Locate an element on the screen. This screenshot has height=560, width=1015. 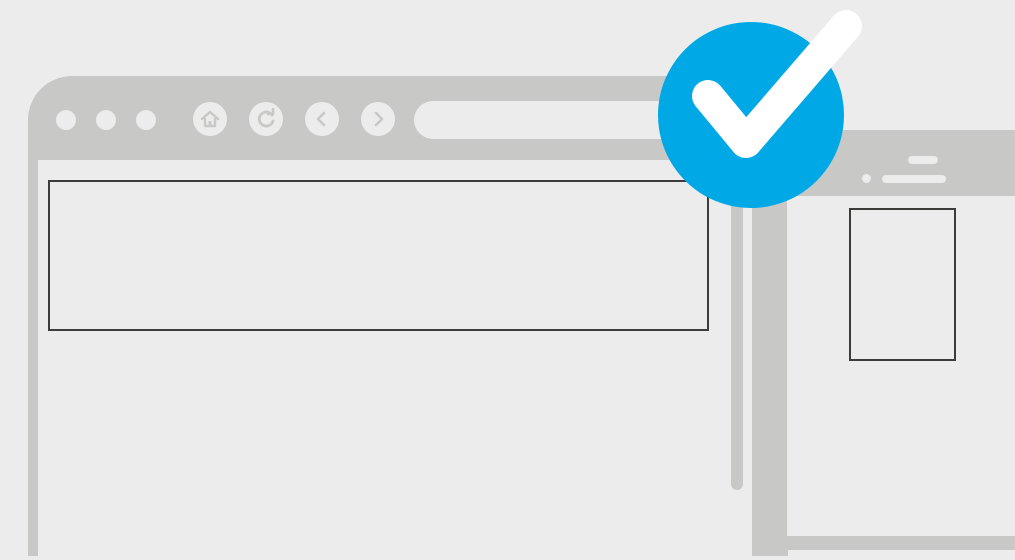
checkmark-icon is located at coordinates (777, 84).